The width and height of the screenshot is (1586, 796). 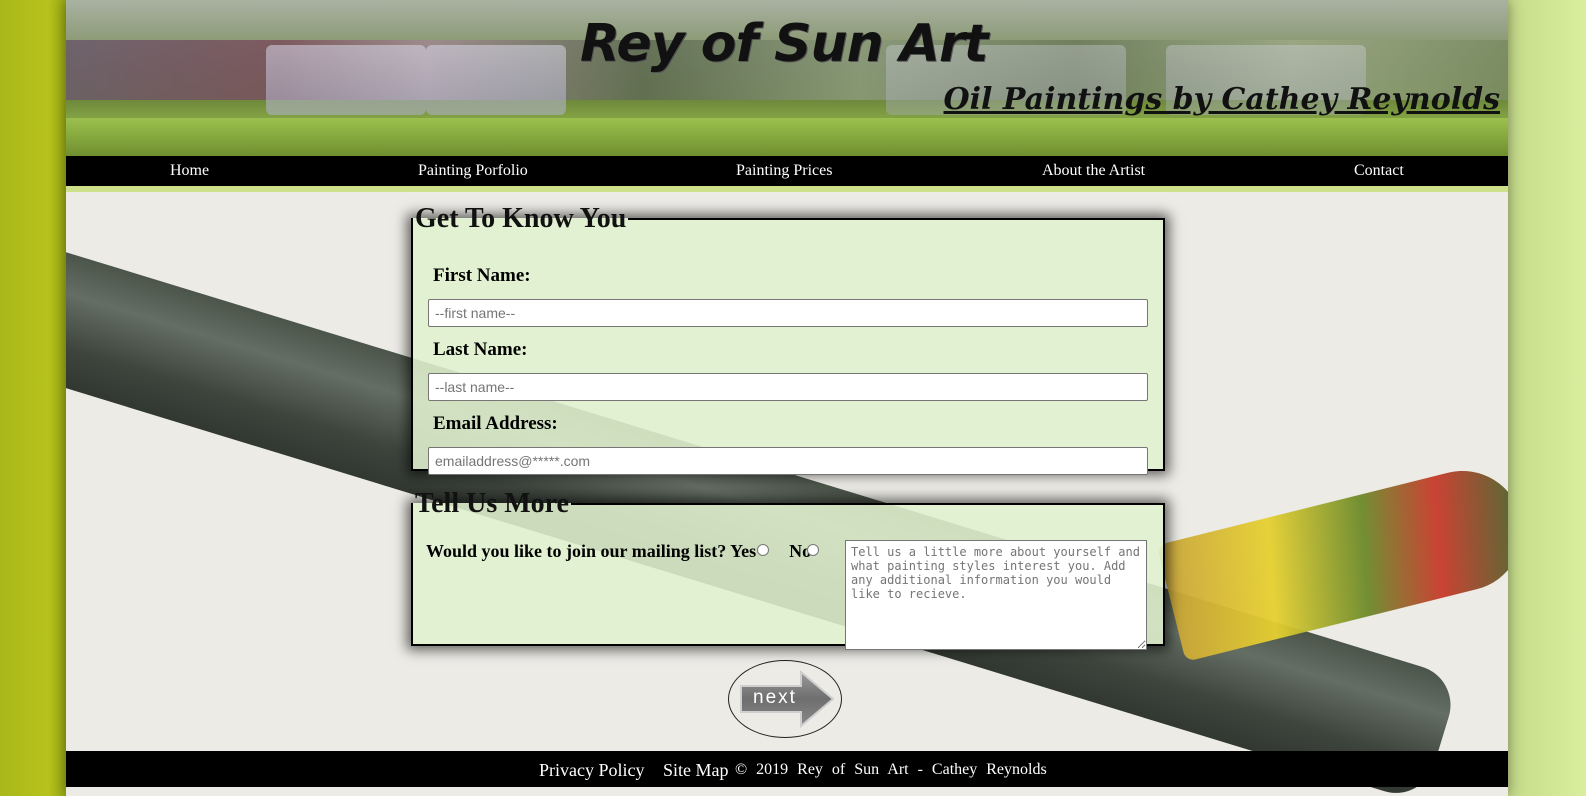 I want to click on footer-copyright: © 2019 Rey of Sun Art - Cathey Reynolds, so click(x=891, y=769).